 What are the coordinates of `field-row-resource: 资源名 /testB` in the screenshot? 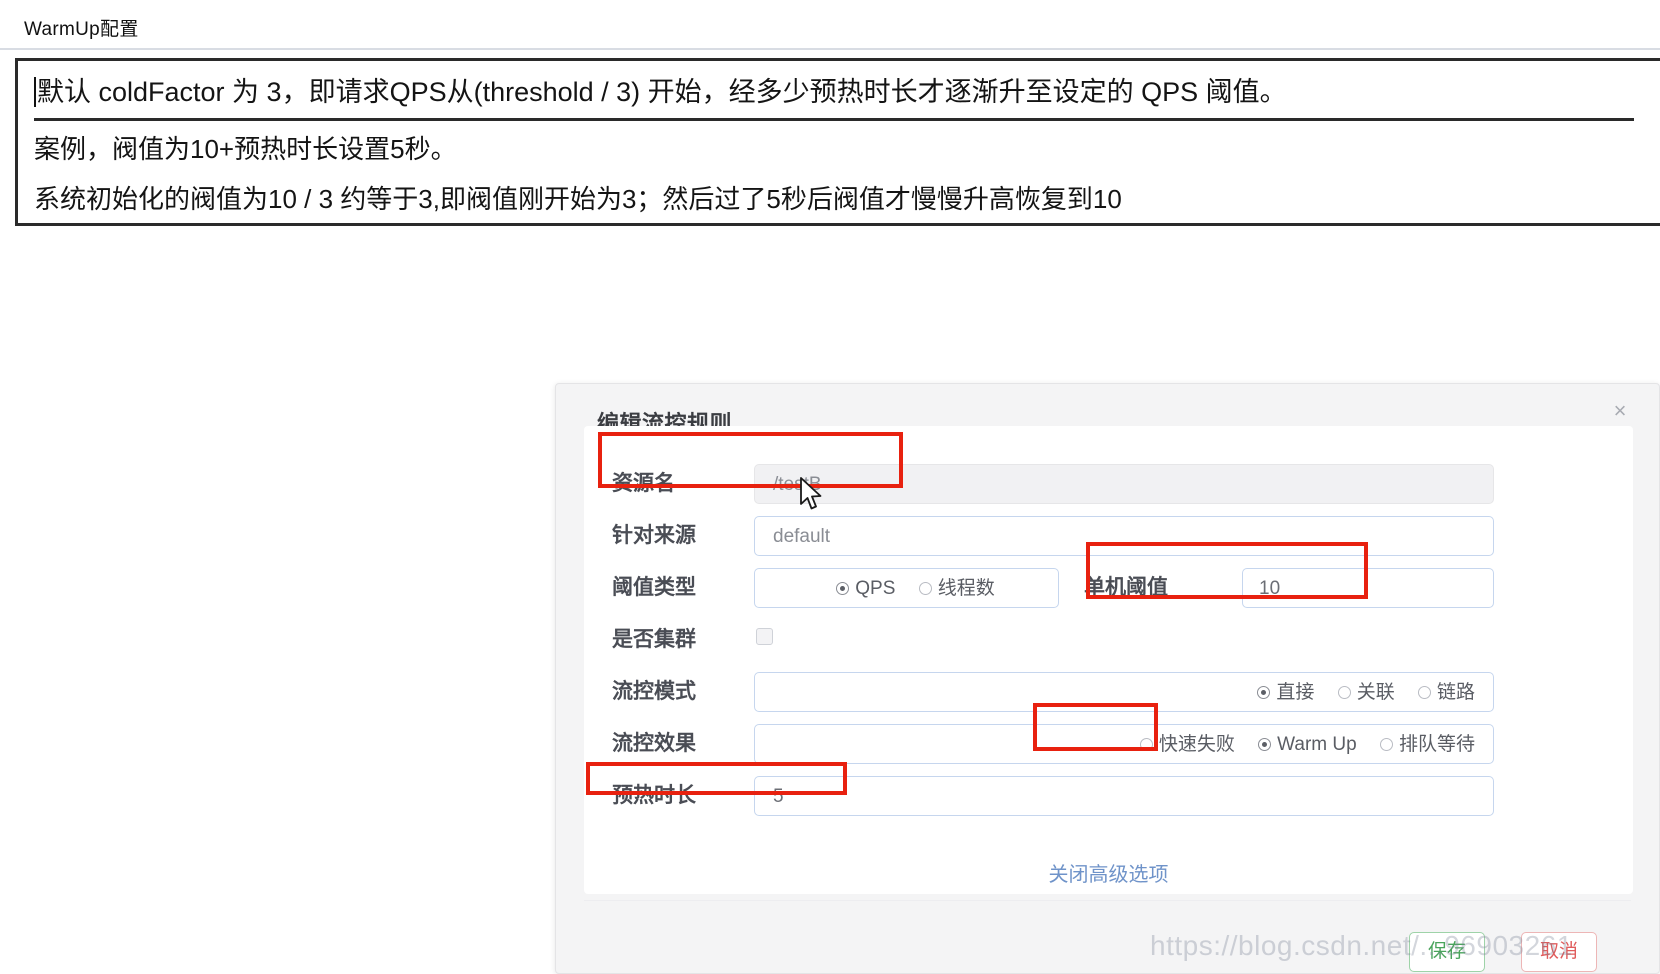 It's located at (1108, 484).